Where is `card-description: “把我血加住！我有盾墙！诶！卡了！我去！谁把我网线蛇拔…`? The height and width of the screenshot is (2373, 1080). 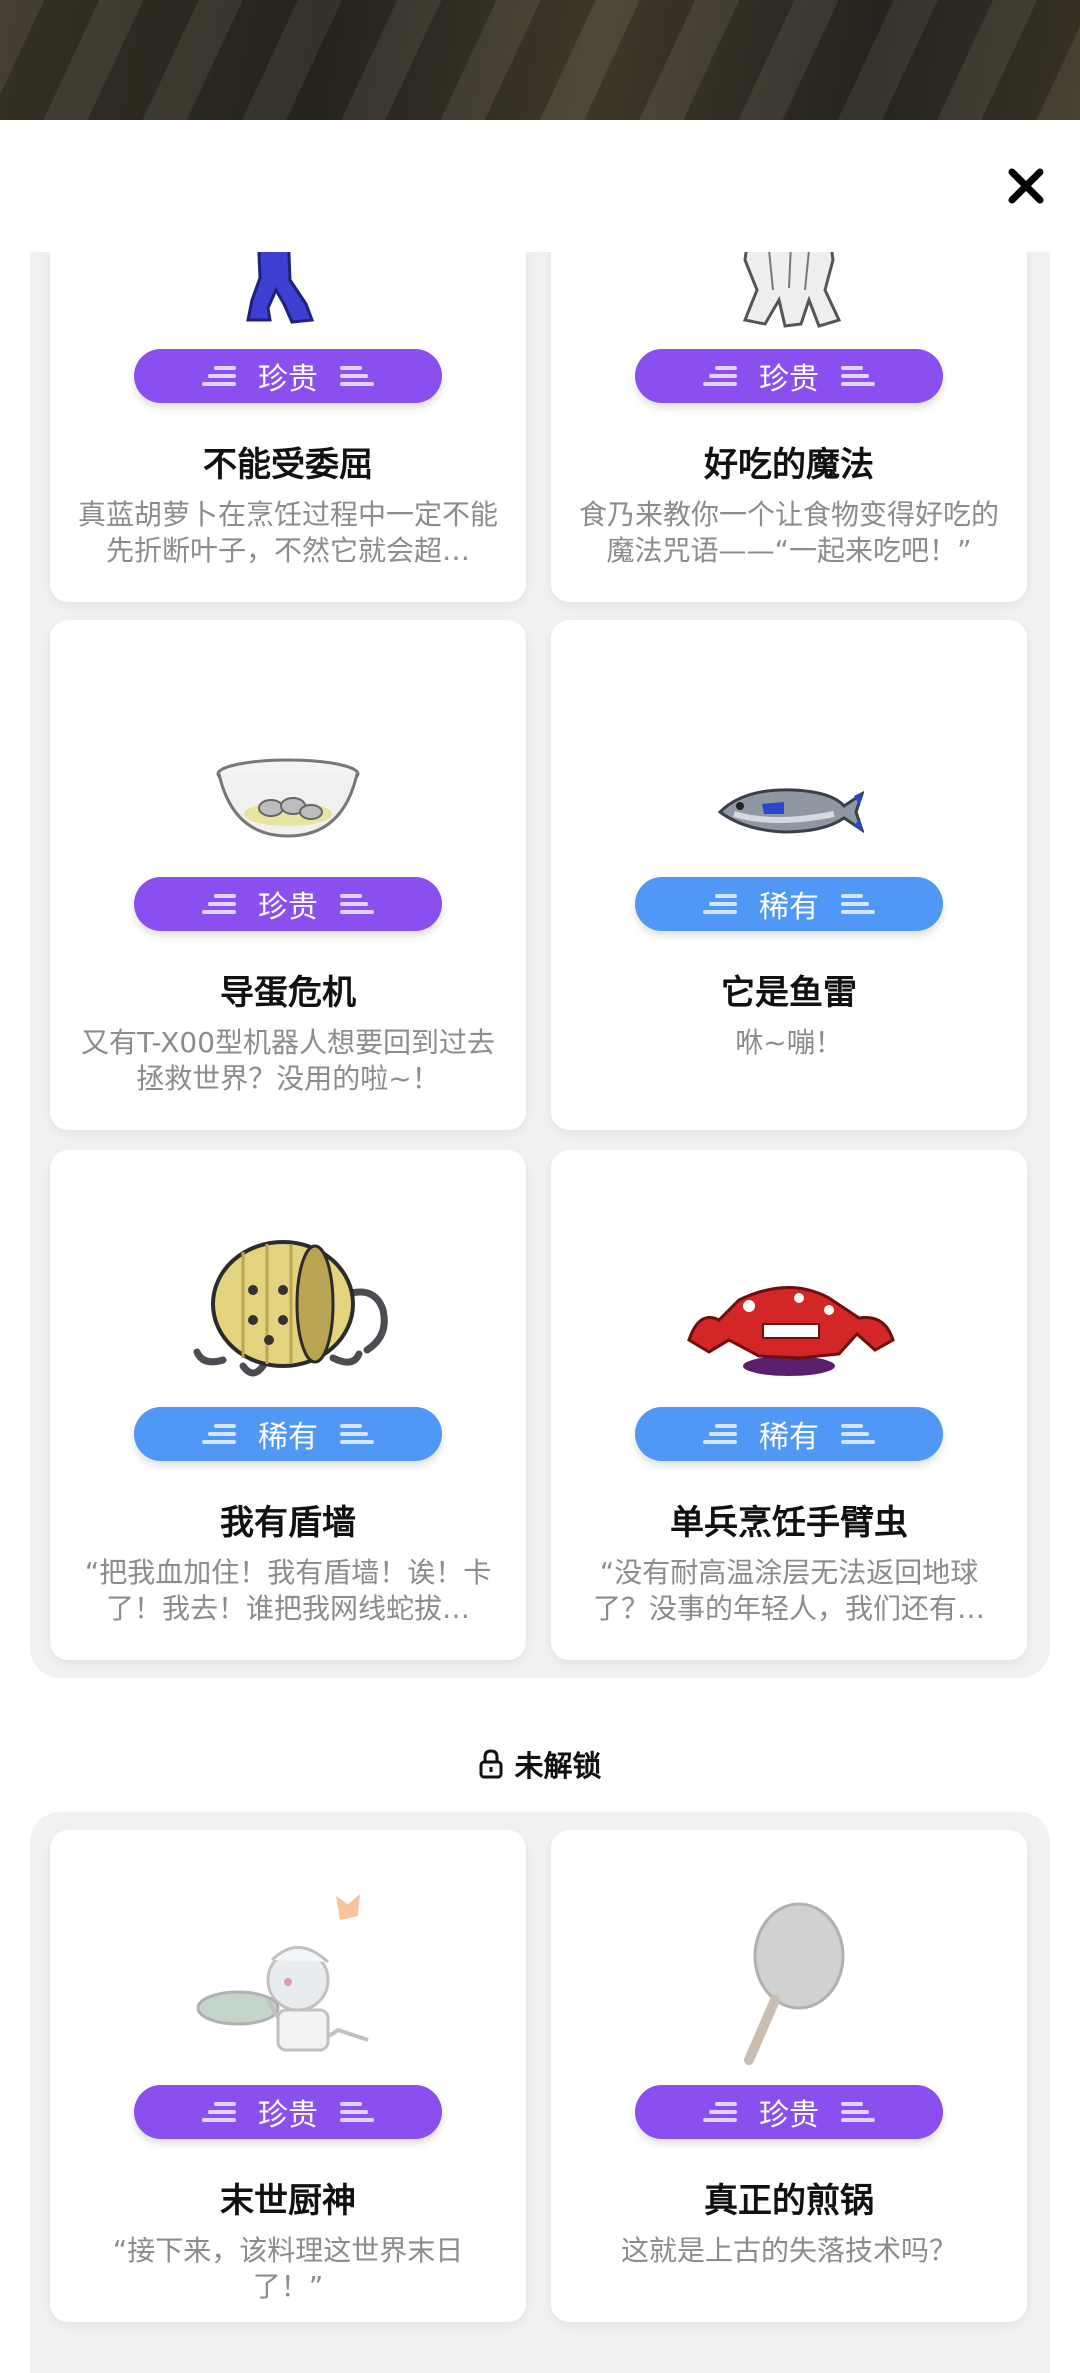
card-description: “把我血加住！我有盾墙！诶！卡了！我去！谁把我网线蛇拔… is located at coordinates (288, 1590).